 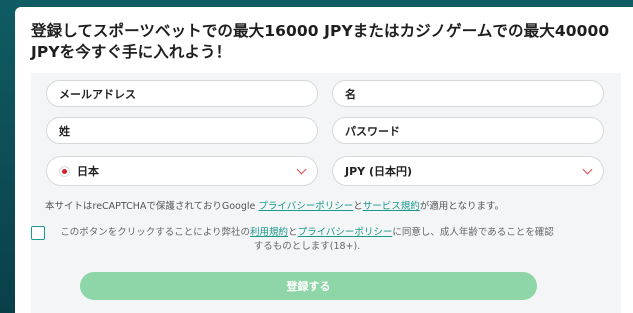 I want to click on recaptcha-and: と, so click(x=358, y=206).